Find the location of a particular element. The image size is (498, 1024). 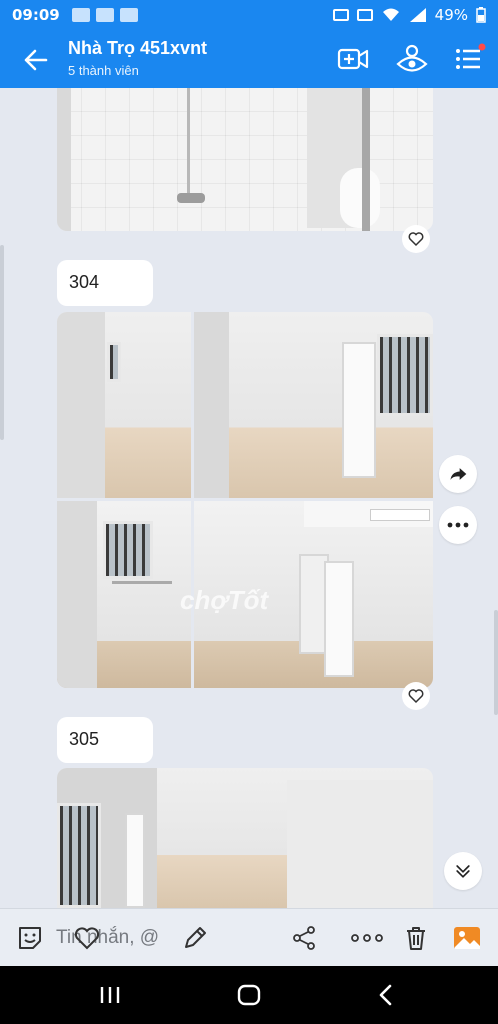

scroll-indicator is located at coordinates (2, 342).